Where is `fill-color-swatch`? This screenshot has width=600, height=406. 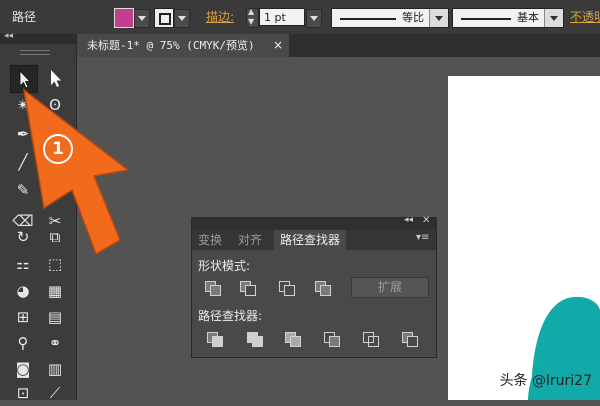
fill-color-swatch is located at coordinates (124, 18).